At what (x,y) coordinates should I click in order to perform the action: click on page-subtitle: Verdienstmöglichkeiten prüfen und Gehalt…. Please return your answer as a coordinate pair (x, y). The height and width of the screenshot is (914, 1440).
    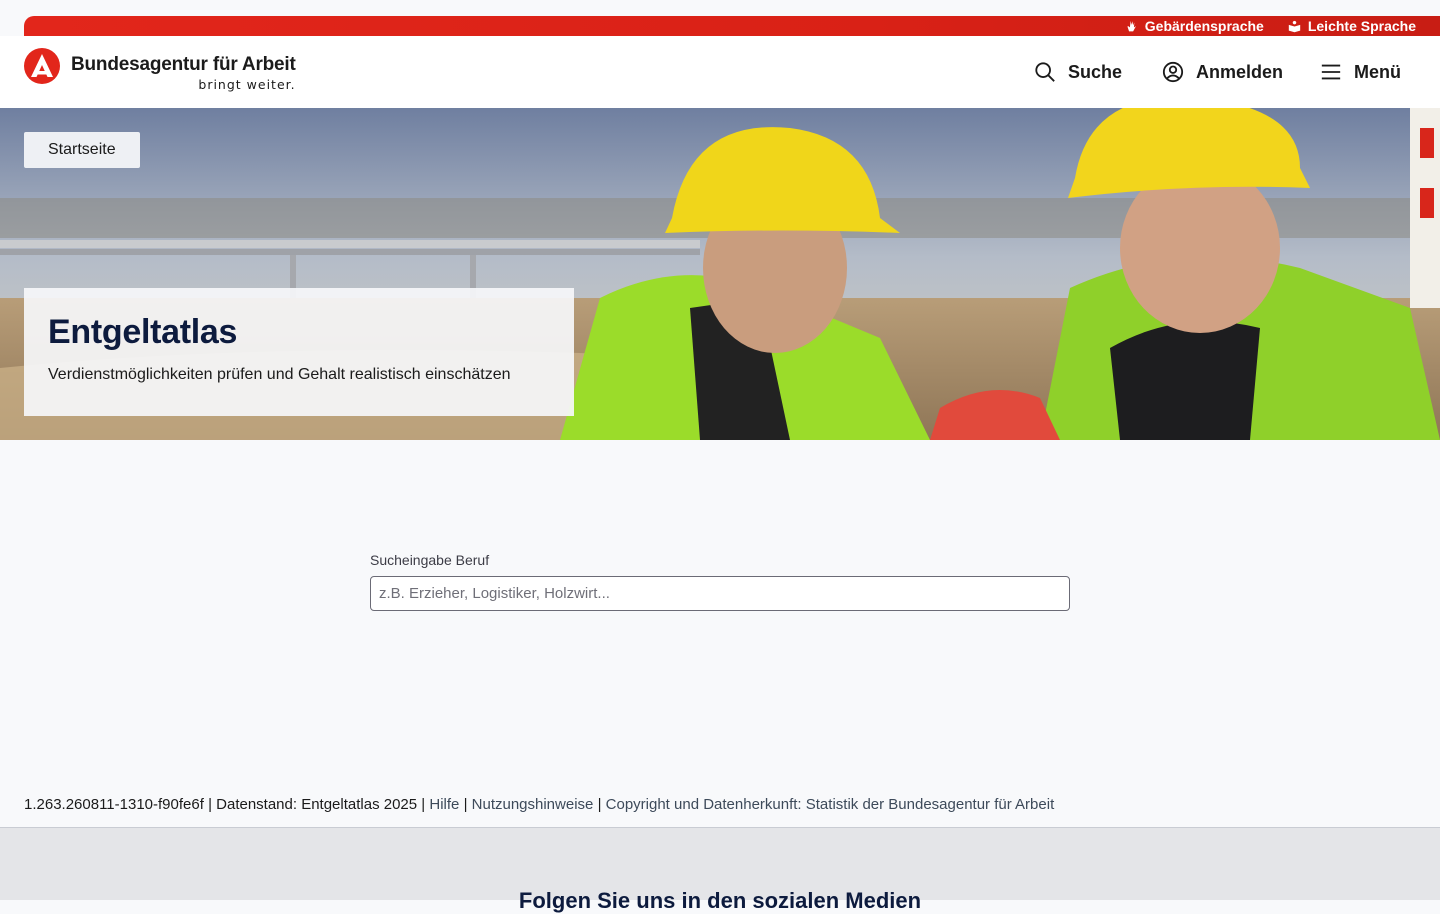
    Looking at the image, I should click on (279, 374).